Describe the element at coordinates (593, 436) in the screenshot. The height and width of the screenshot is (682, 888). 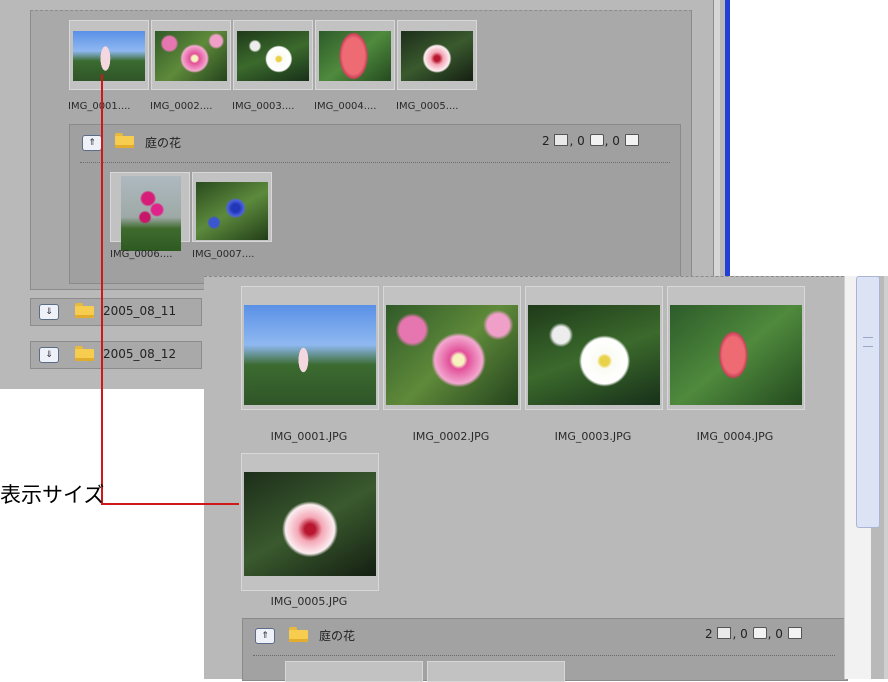
I see `thumbnail-caption: IMG_0003.JPG` at that location.